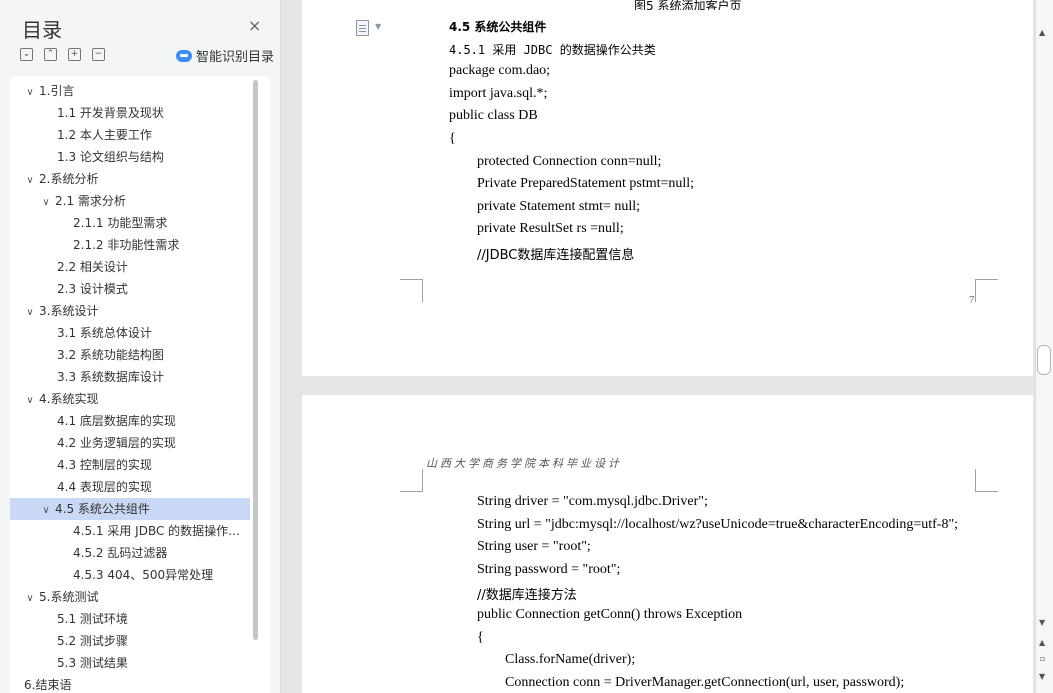  I want to click on toc-item: ∨ 3.系统设计, so click(130, 311).